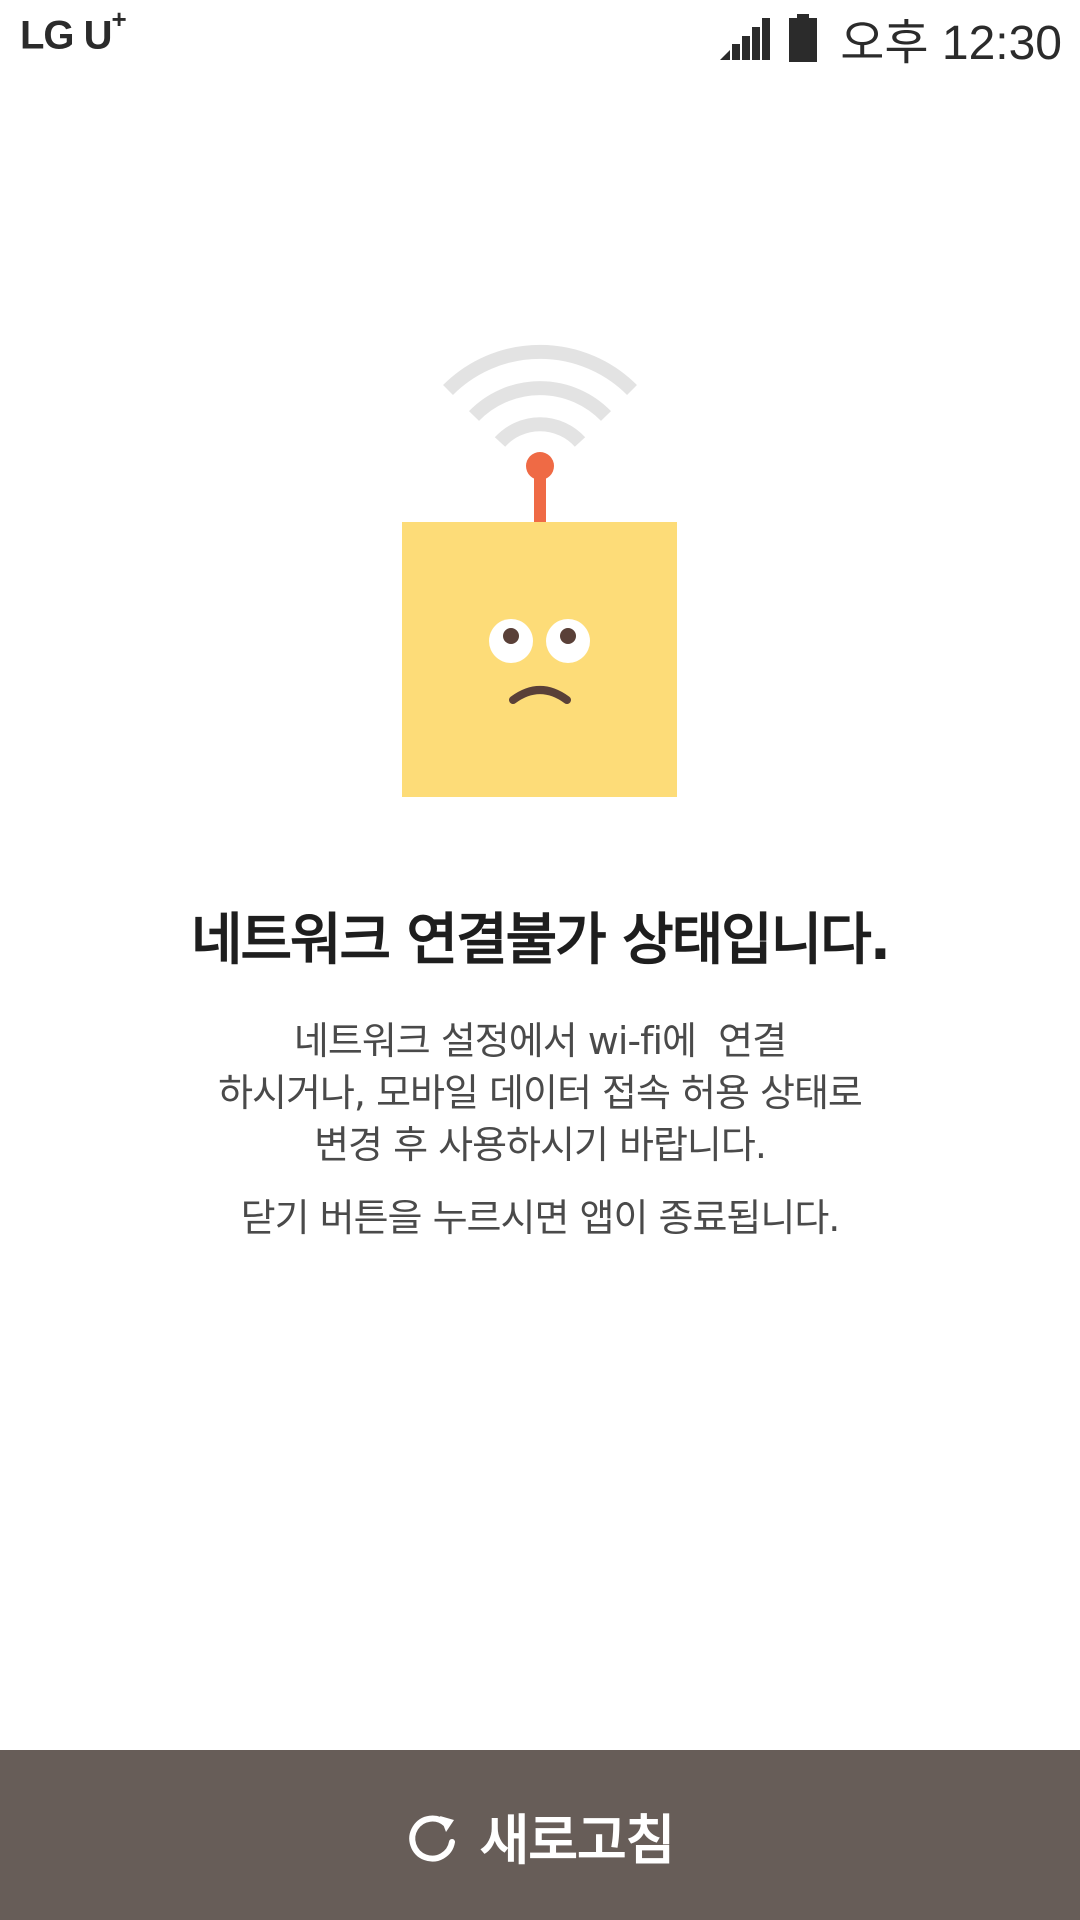 Image resolution: width=1080 pixels, height=1920 pixels. Describe the element at coordinates (511, 636) in the screenshot. I see `left-pupil` at that location.